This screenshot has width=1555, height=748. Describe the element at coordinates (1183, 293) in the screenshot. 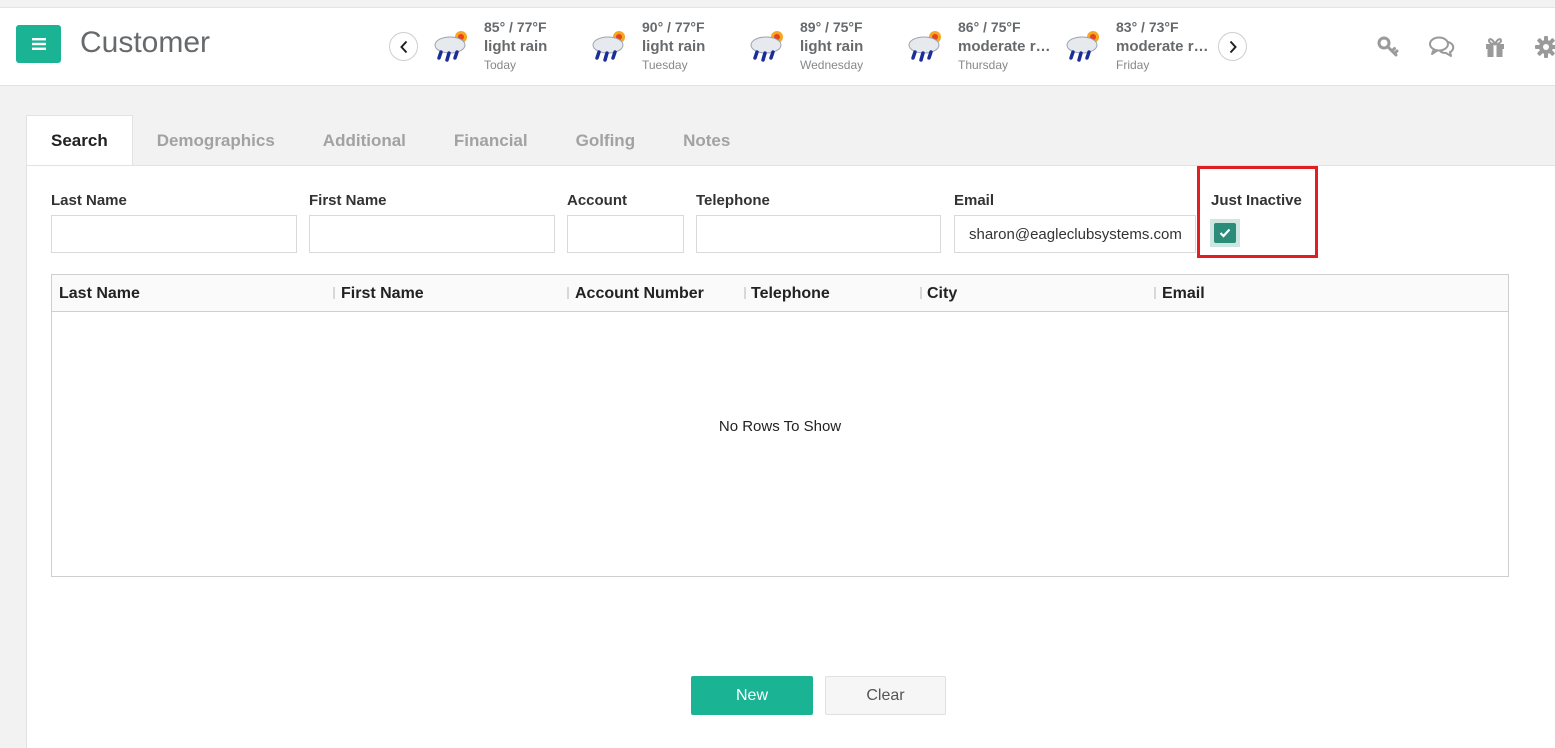

I see `column-header-email: Email` at that location.